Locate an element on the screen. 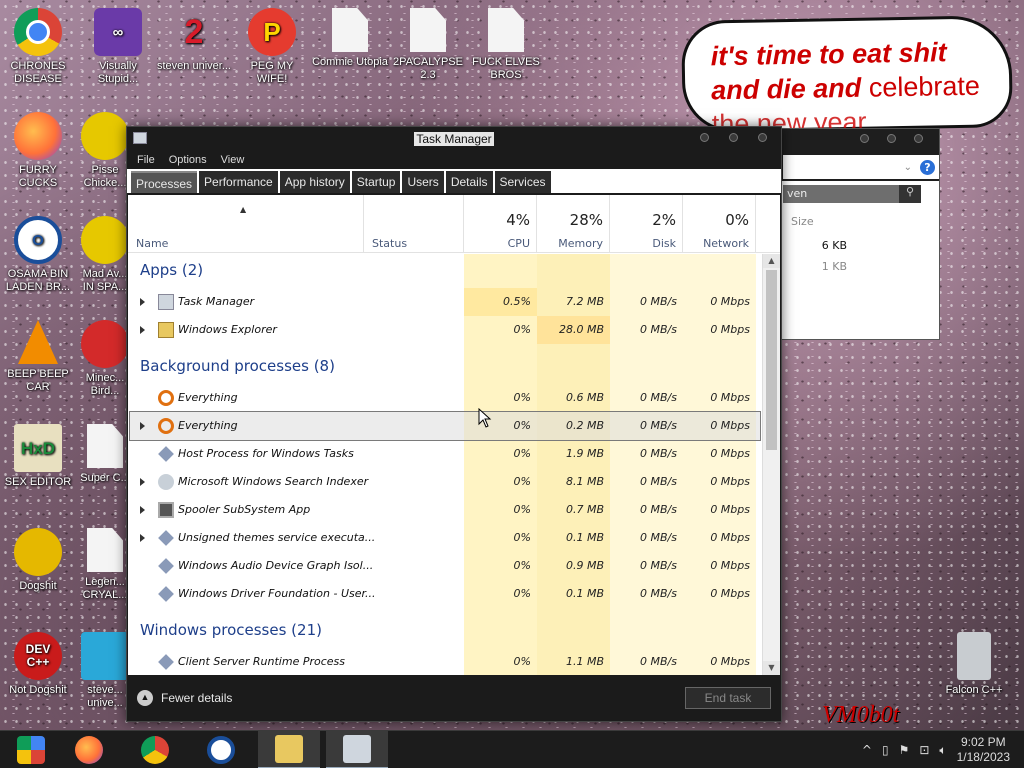 The image size is (1024, 768). title-bar: Task Manager is located at coordinates (454, 139).